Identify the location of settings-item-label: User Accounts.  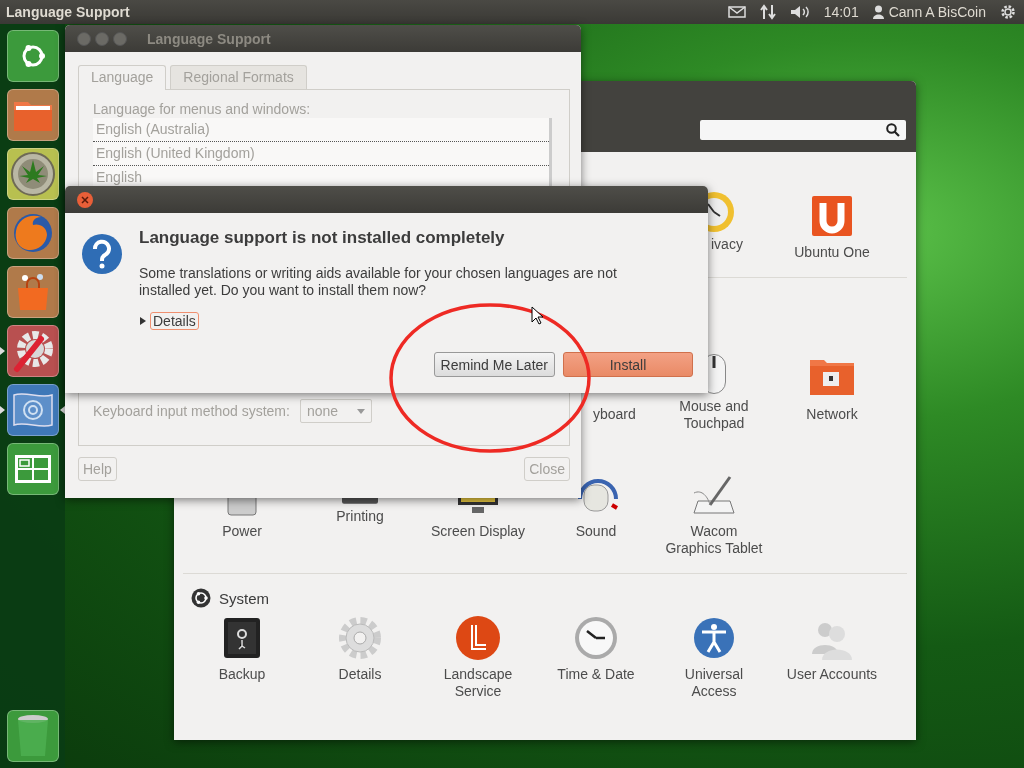
(832, 674).